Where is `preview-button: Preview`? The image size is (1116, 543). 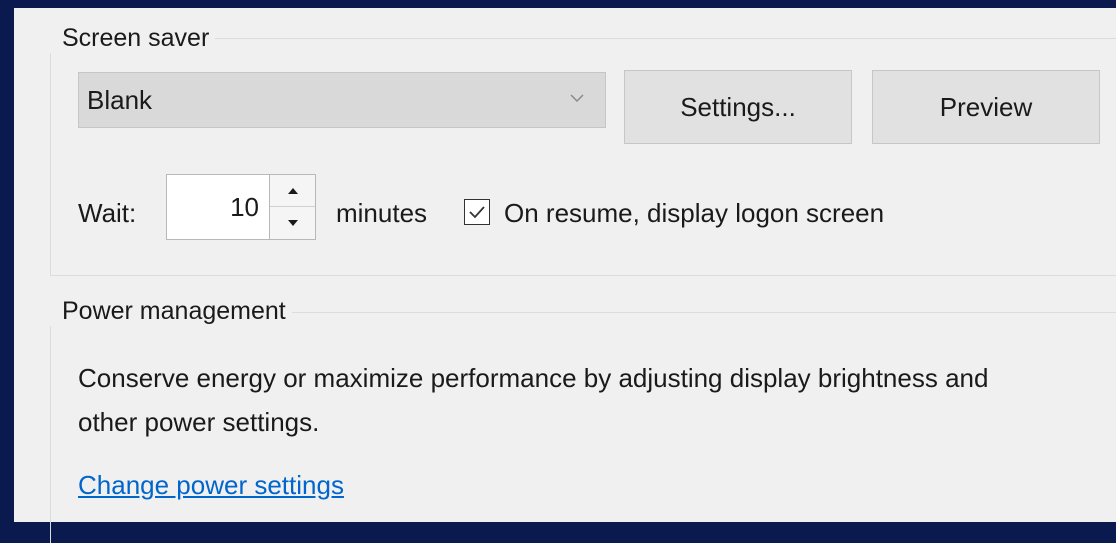 preview-button: Preview is located at coordinates (986, 107).